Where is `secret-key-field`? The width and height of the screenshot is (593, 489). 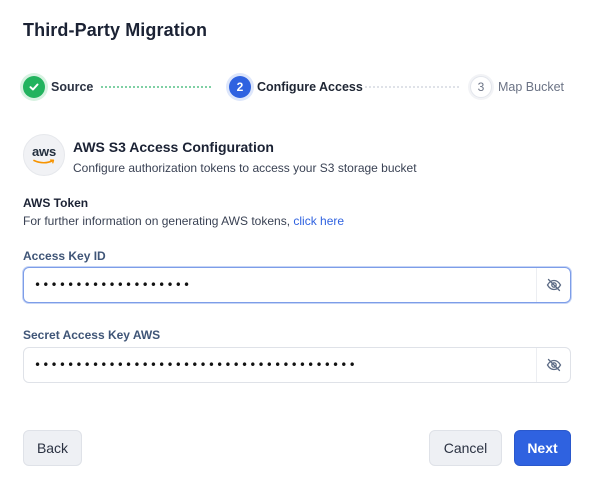 secret-key-field is located at coordinates (297, 365).